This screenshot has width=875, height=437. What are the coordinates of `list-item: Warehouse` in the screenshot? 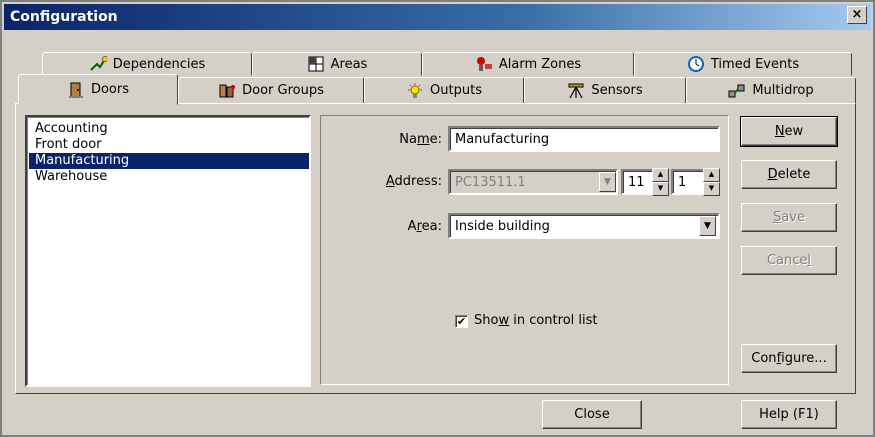 It's located at (169, 177).